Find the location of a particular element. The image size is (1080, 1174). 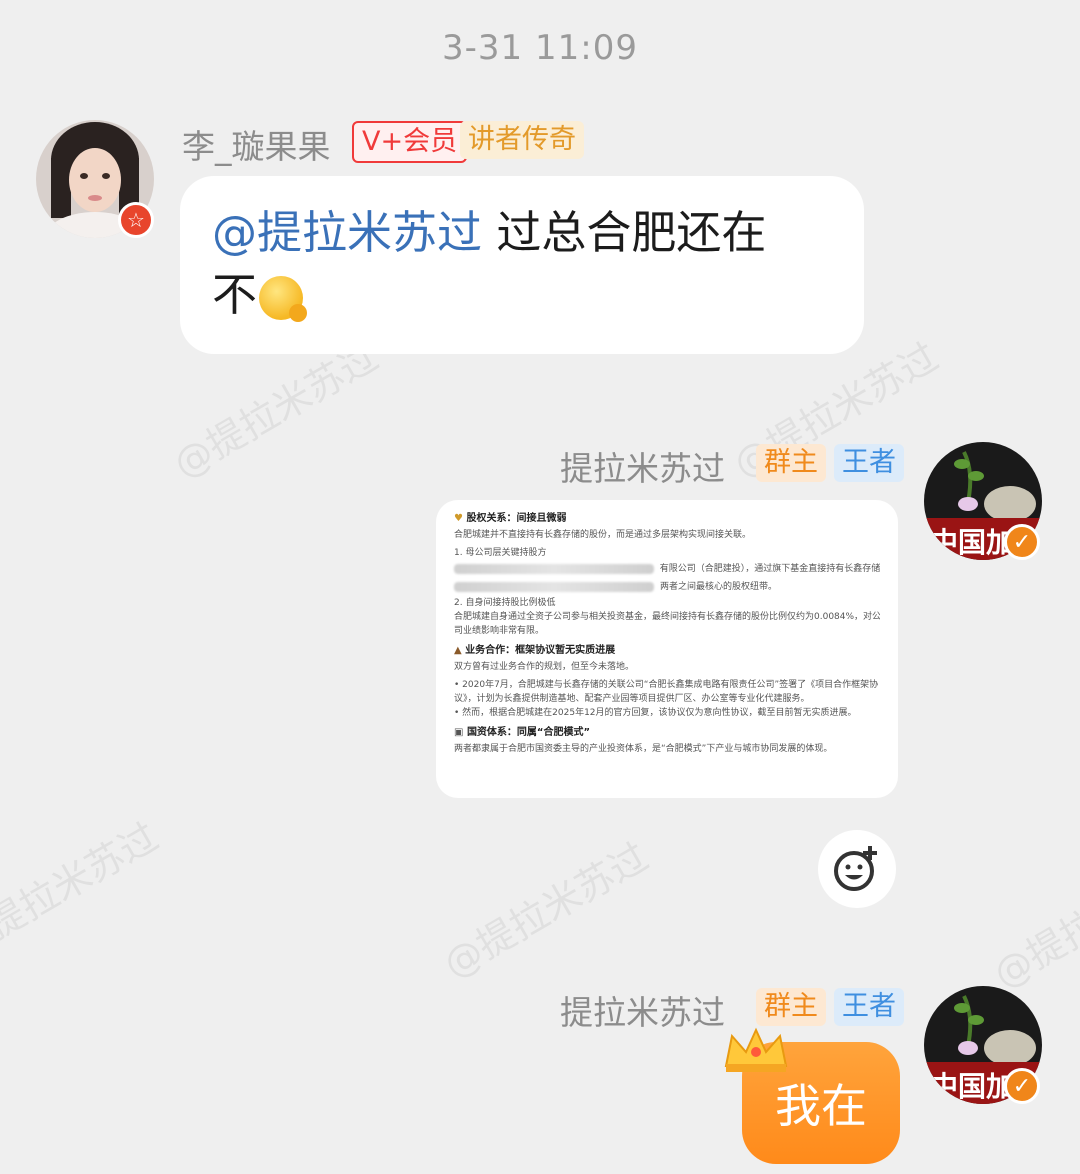

level-tag: 讲者传奇 is located at coordinates (522, 140).